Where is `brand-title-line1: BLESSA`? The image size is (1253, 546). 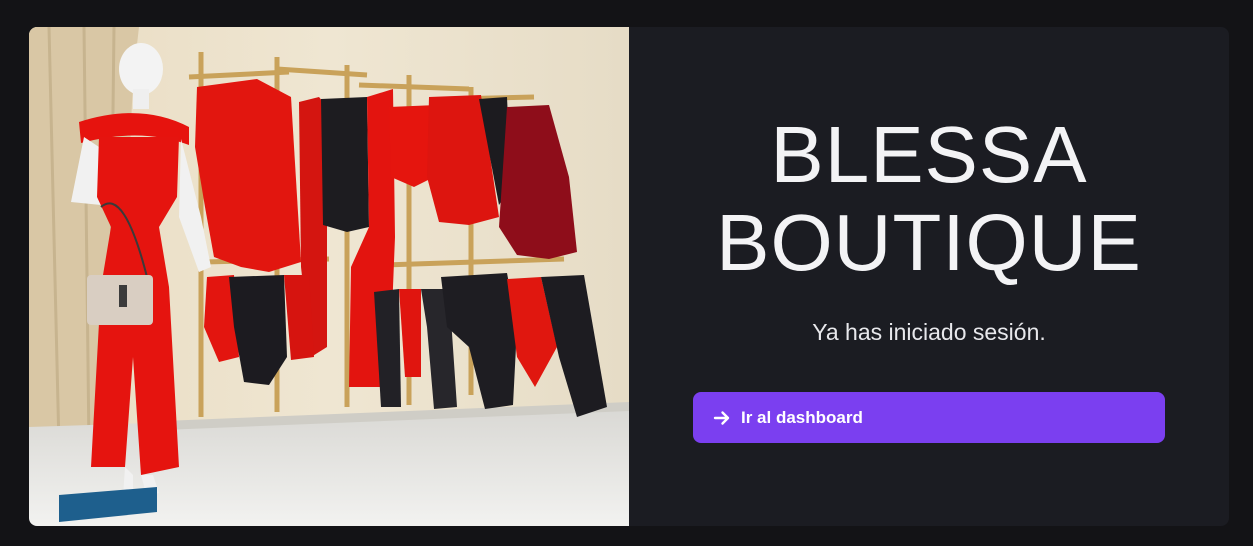 brand-title-line1: BLESSA is located at coordinates (929, 154).